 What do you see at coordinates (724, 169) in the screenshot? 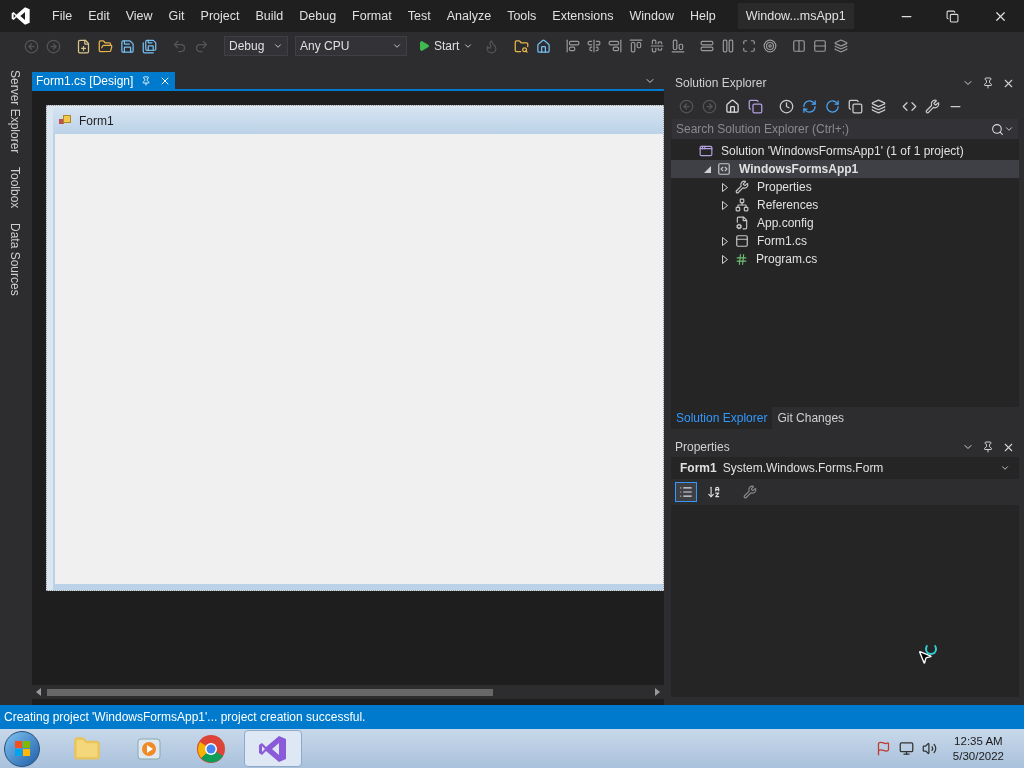
I see `project-icon` at bounding box center [724, 169].